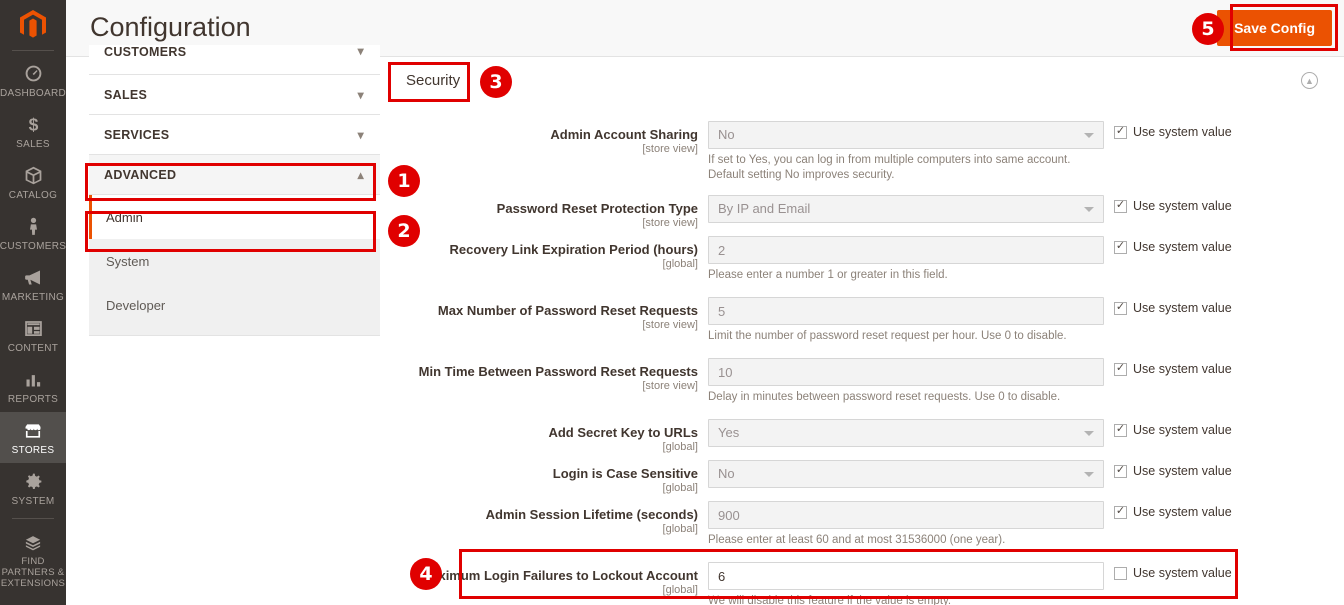 This screenshot has width=1344, height=605. Describe the element at coordinates (33, 93) in the screenshot. I see `sidebar-item-label: DASHBOARD` at that location.